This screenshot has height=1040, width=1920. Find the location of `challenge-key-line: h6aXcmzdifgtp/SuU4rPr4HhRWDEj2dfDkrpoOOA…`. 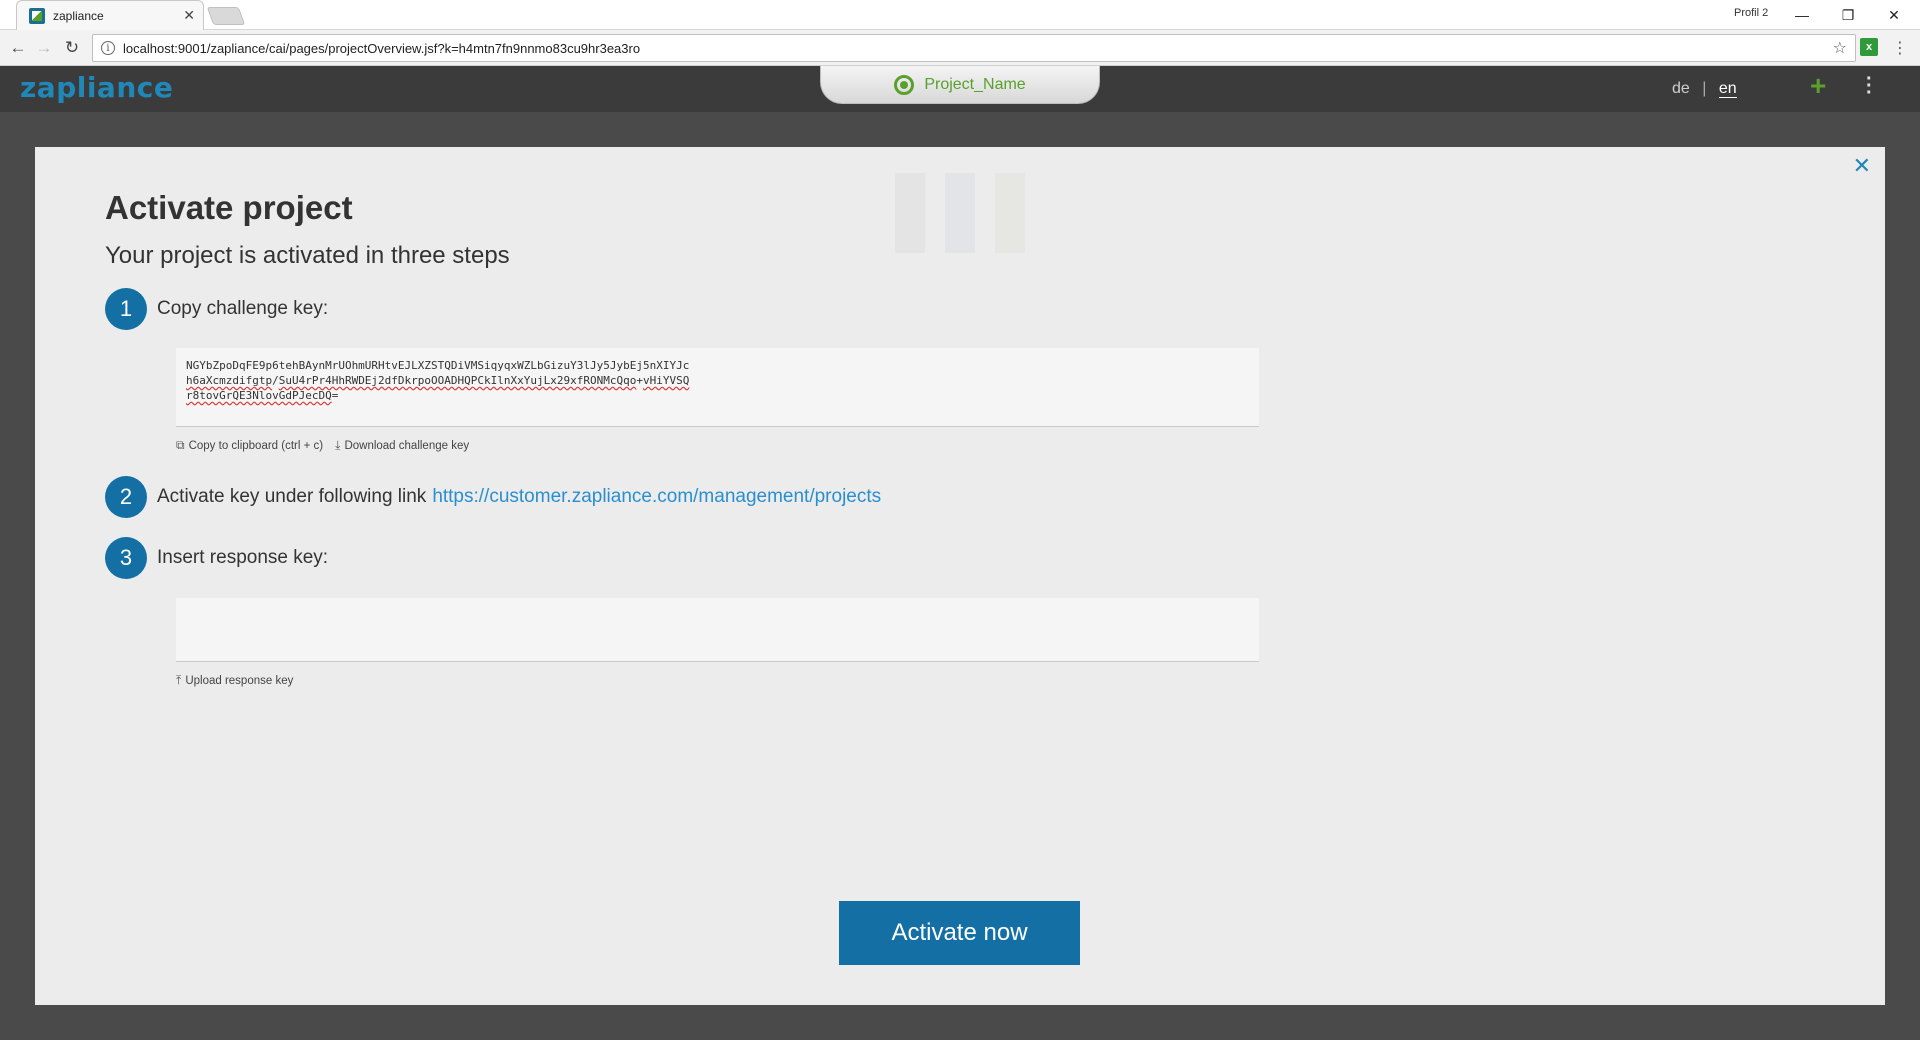

challenge-key-line: h6aXcmzdifgtp/SuU4rPr4HhRWDEj2dfDkrpoOOA… is located at coordinates (438, 380).